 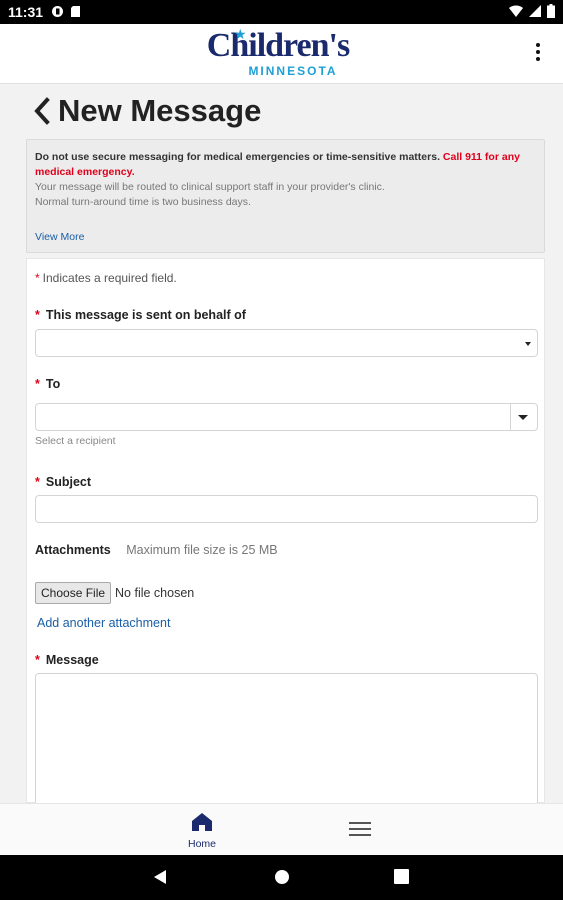 I want to click on system-back-icon, so click(x=160, y=877).